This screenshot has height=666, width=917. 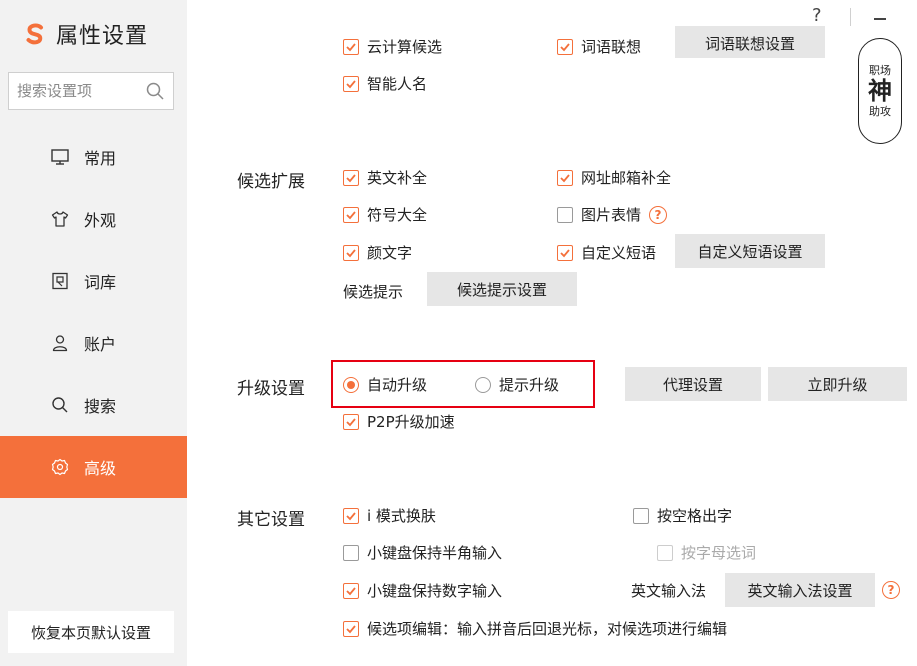 I want to click on sidebar-item-account: 账户, so click(x=93, y=343).